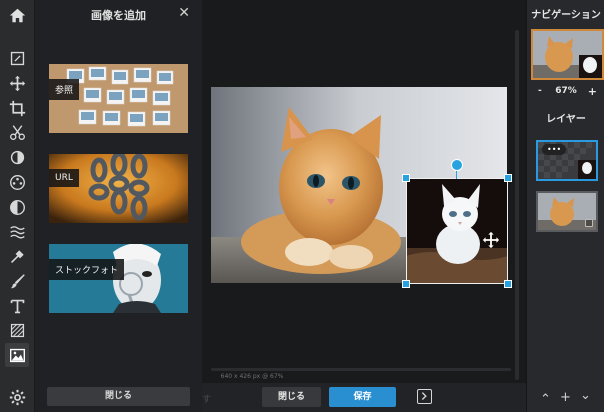  Describe the element at coordinates (17, 281) in the screenshot. I see `brush-icon` at that location.